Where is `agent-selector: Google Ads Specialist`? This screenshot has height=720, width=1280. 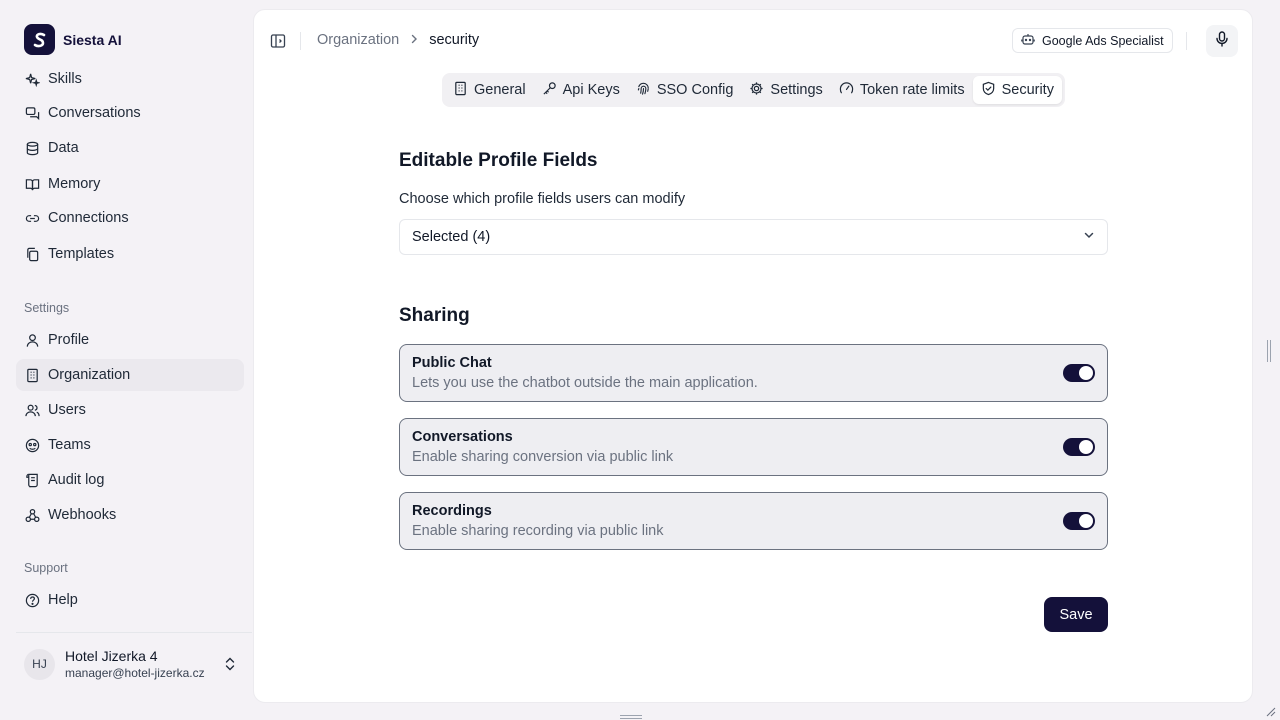
agent-selector: Google Ads Specialist is located at coordinates (1092, 40).